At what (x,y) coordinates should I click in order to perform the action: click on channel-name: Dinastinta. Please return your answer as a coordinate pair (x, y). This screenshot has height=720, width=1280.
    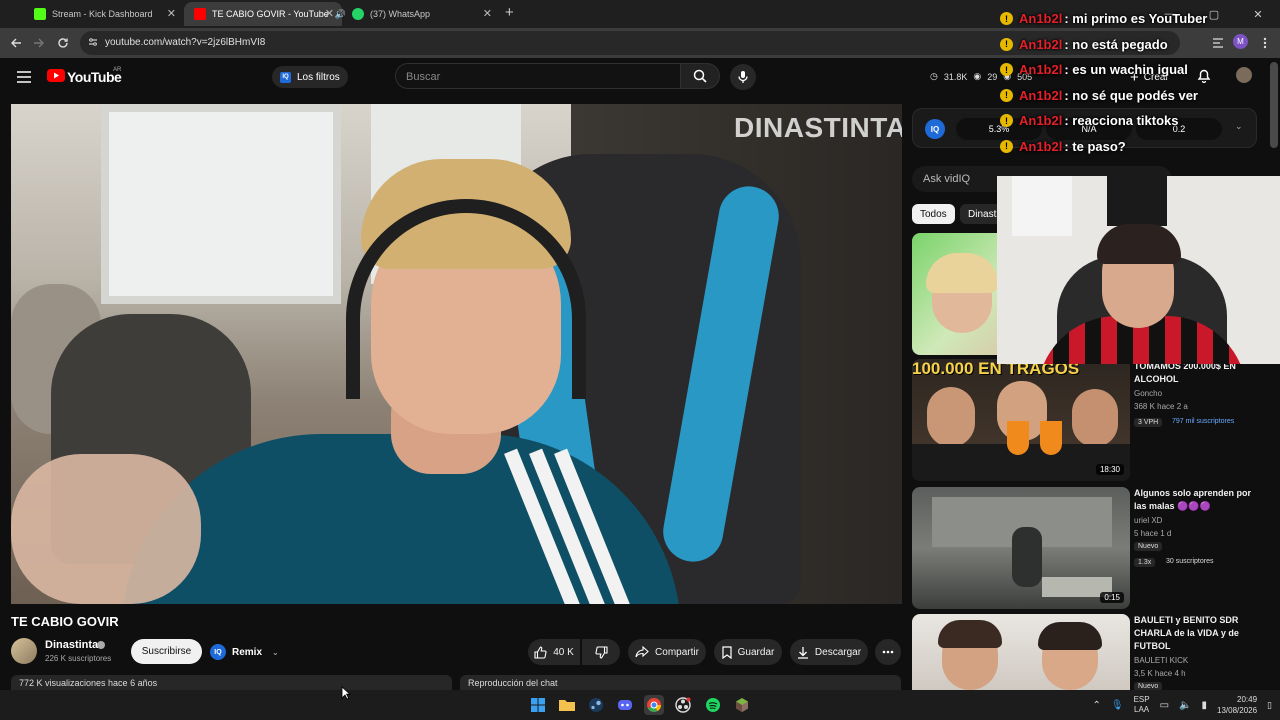
    Looking at the image, I should click on (71, 645).